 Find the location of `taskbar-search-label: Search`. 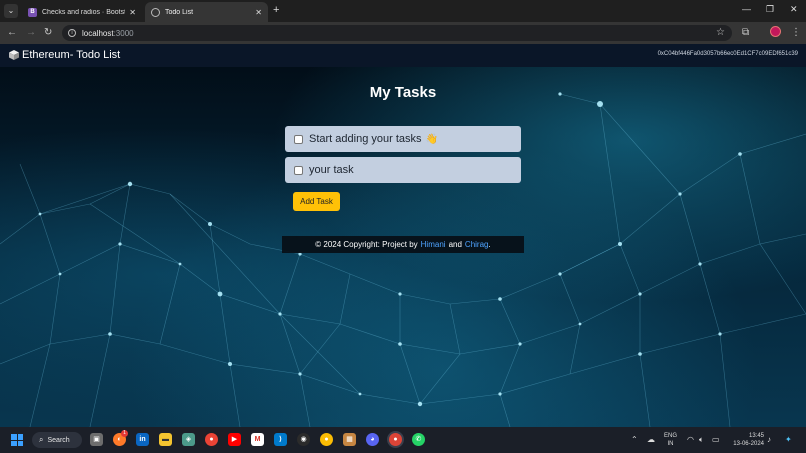

taskbar-search-label: Search is located at coordinates (58, 440).